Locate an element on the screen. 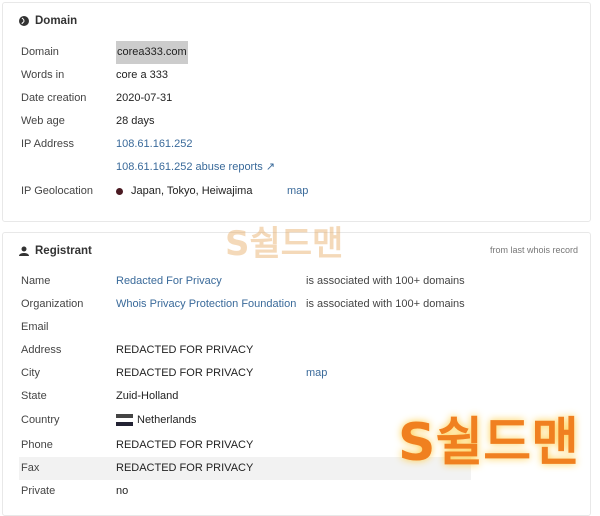  user-icon is located at coordinates (24, 251).